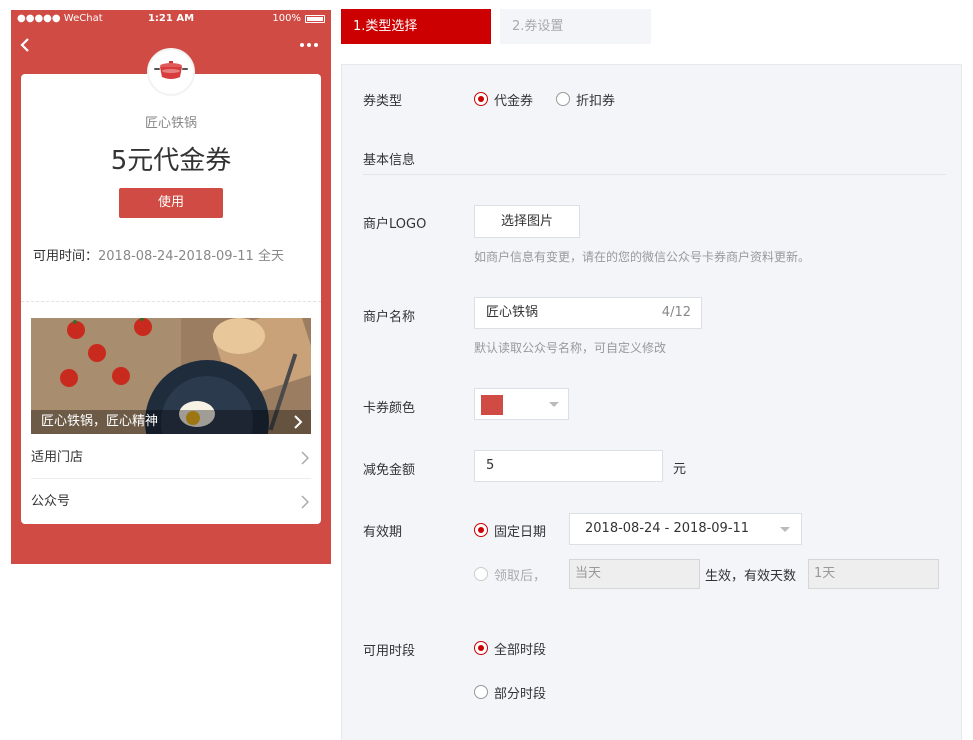 The width and height of the screenshot is (973, 740). What do you see at coordinates (527, 221) in the screenshot?
I see `choose-image-button: 选择图片` at bounding box center [527, 221].